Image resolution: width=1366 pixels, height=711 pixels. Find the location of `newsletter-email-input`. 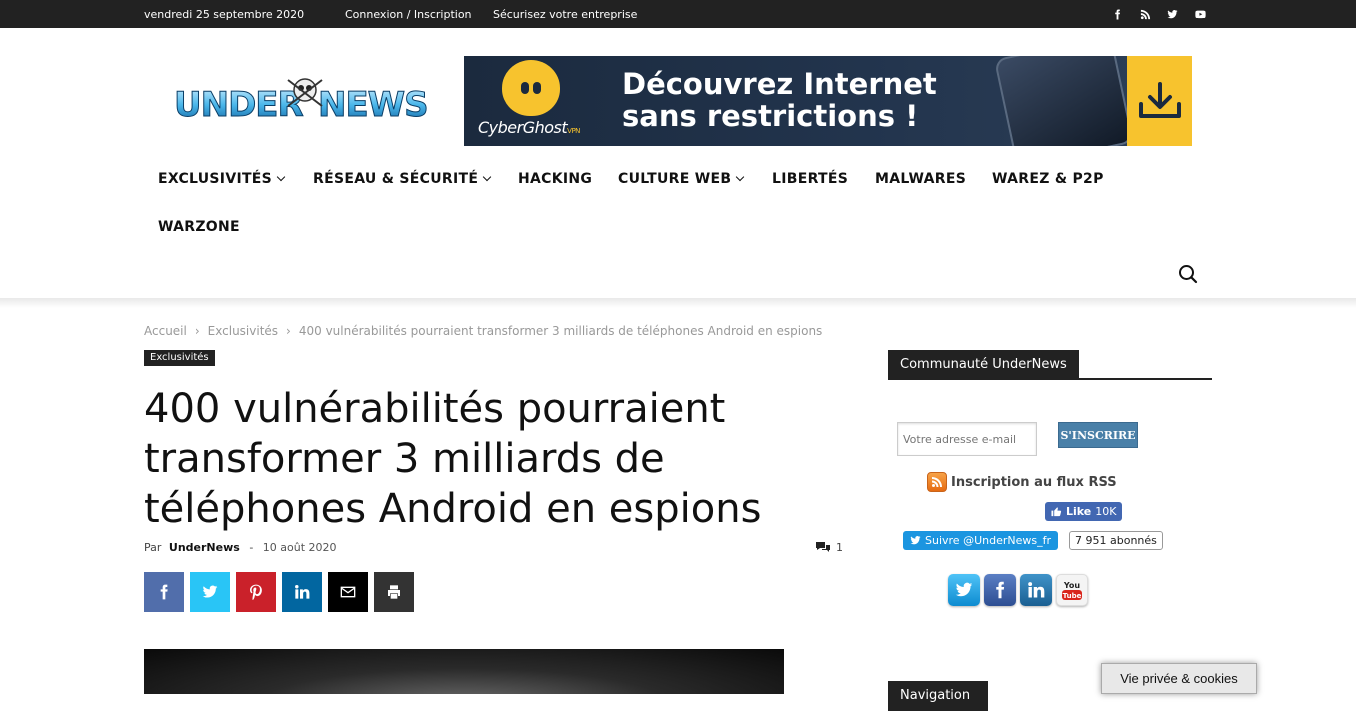

newsletter-email-input is located at coordinates (967, 439).